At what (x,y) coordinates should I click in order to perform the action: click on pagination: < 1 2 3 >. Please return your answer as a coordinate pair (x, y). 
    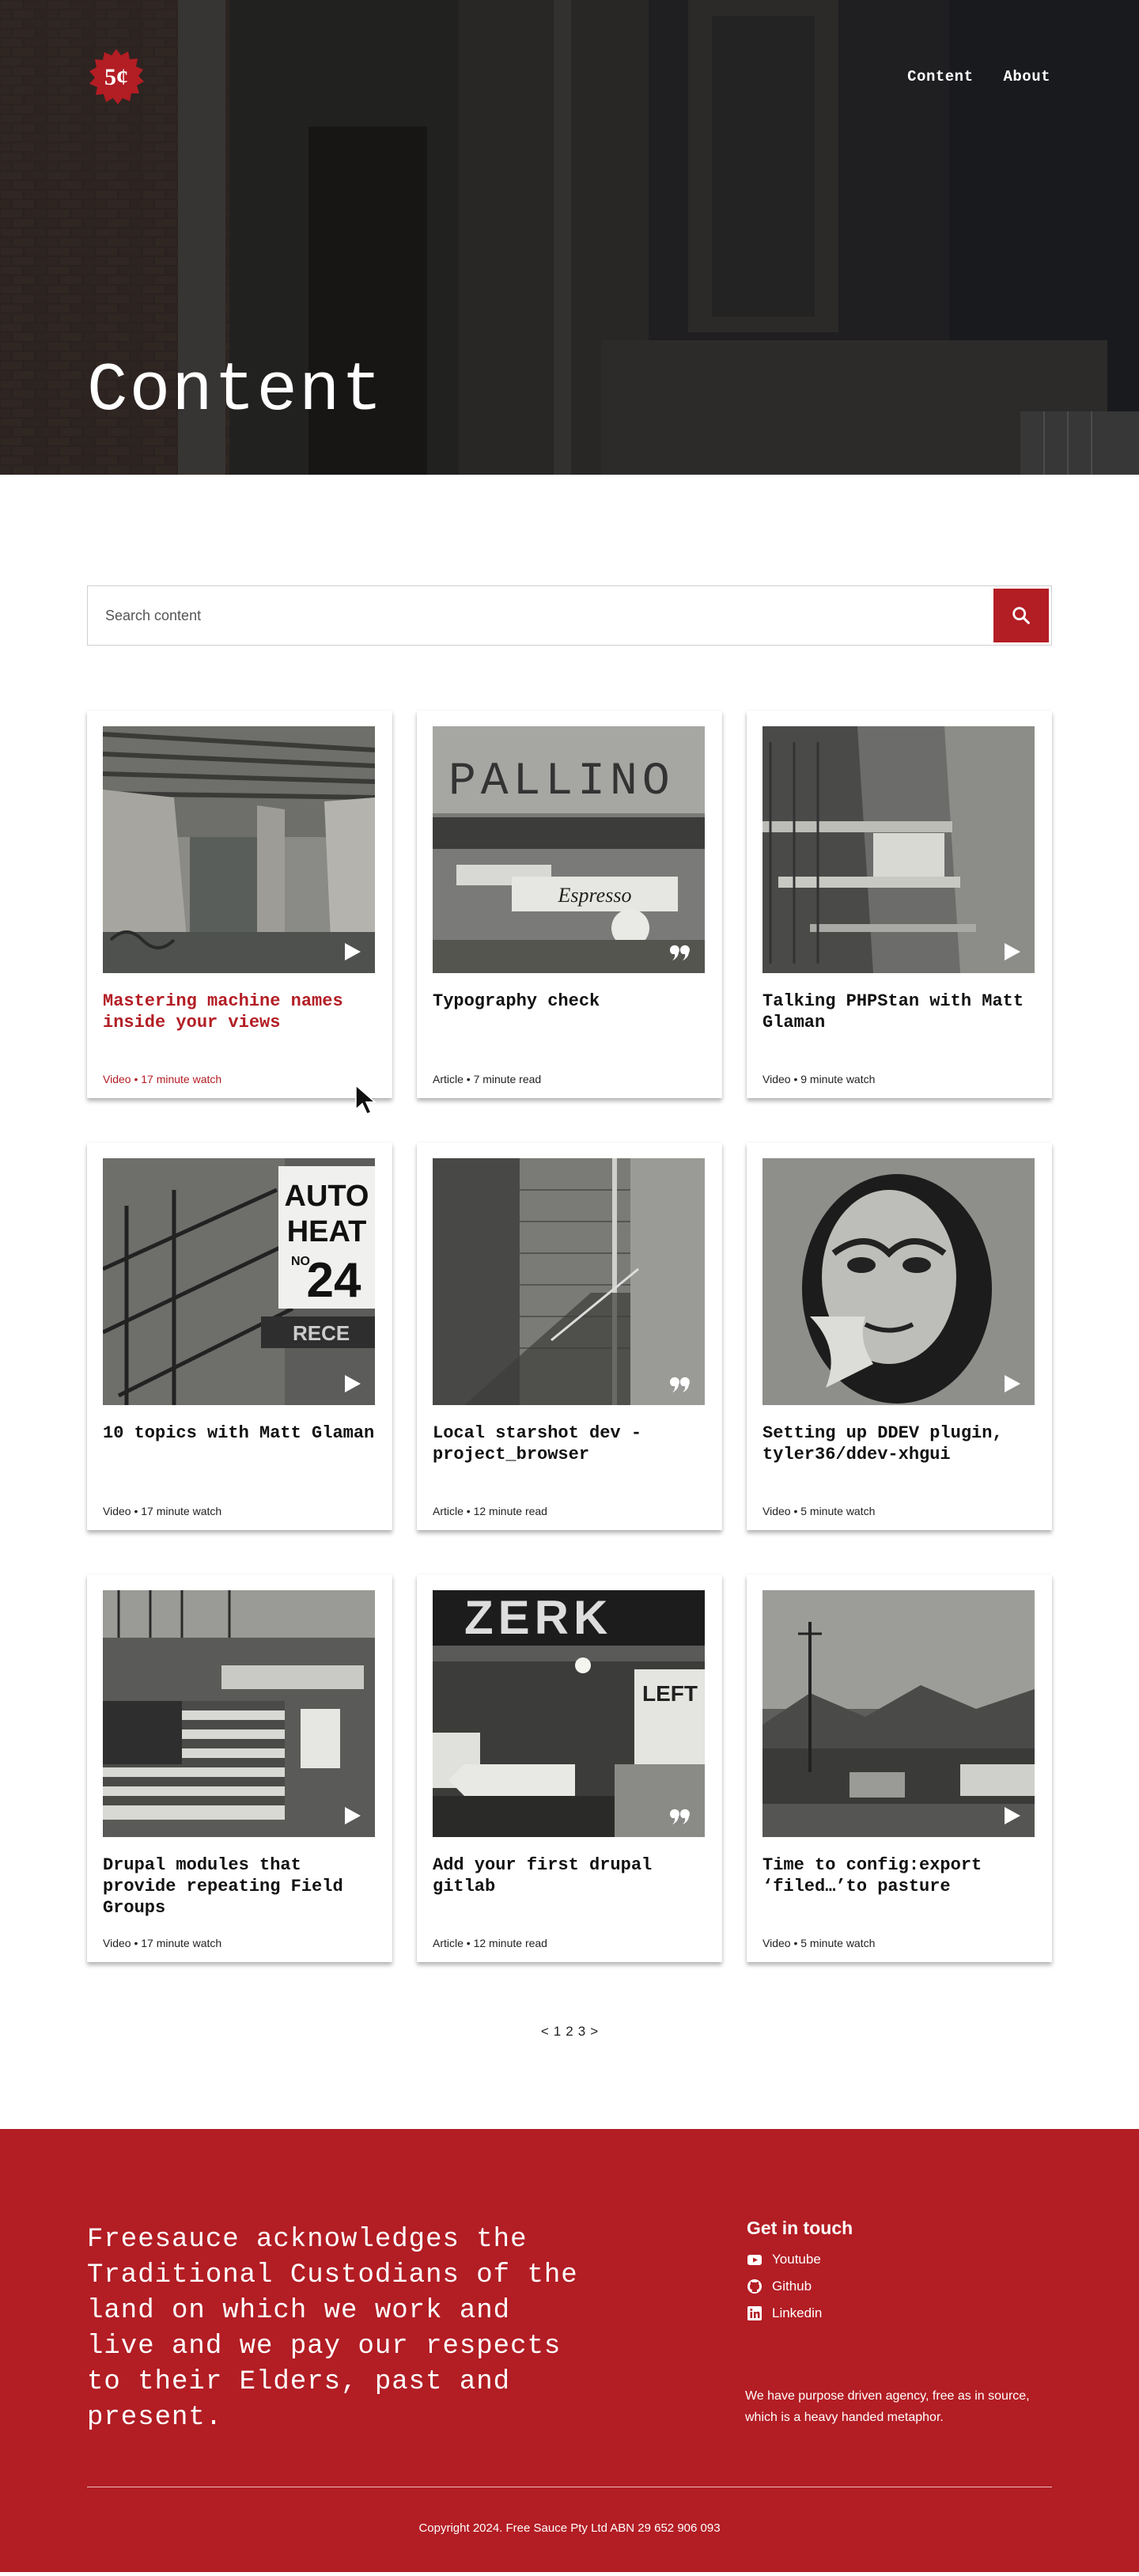
    Looking at the image, I should click on (569, 2032).